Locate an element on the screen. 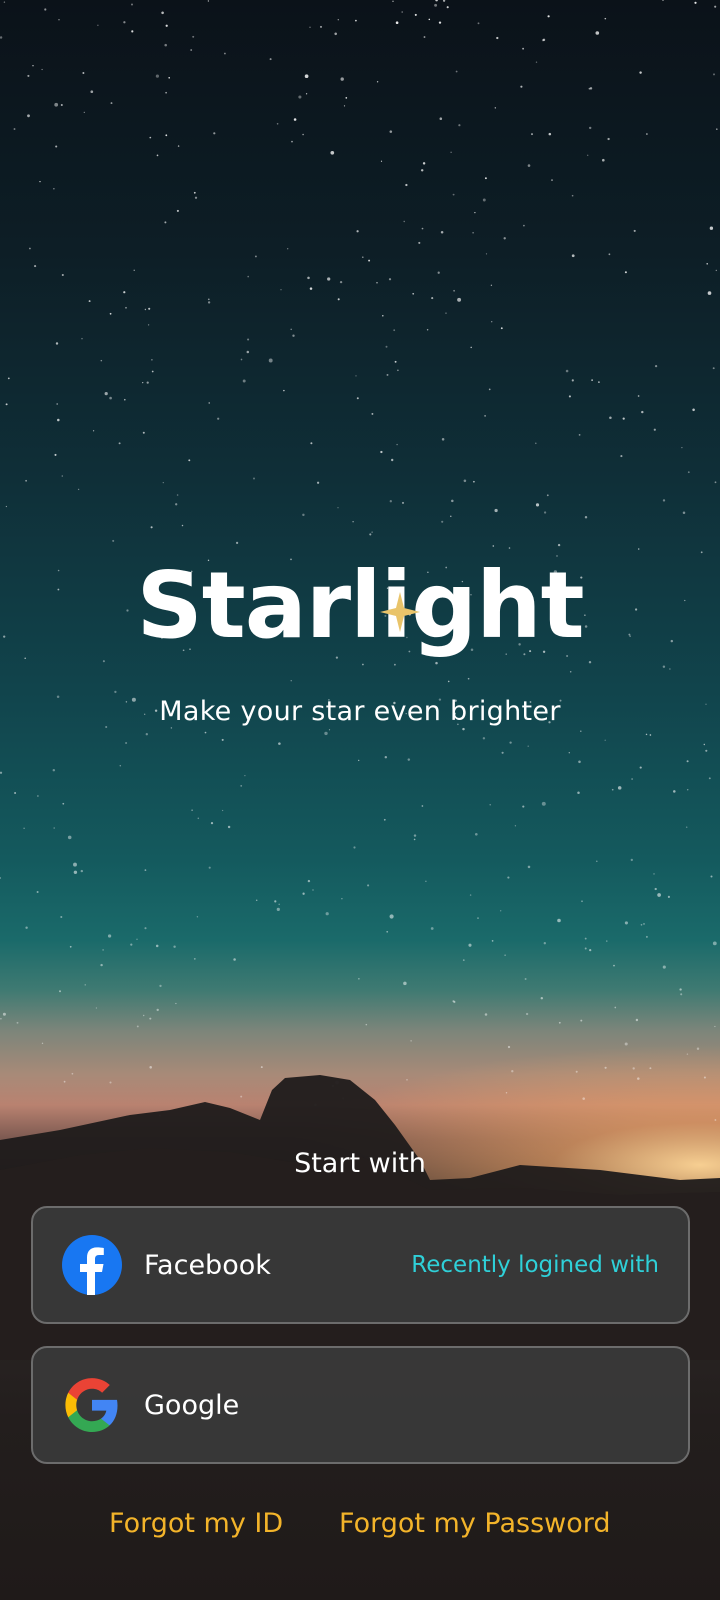 The height and width of the screenshot is (1600, 720). facebook-label: Facebook is located at coordinates (207, 1265).